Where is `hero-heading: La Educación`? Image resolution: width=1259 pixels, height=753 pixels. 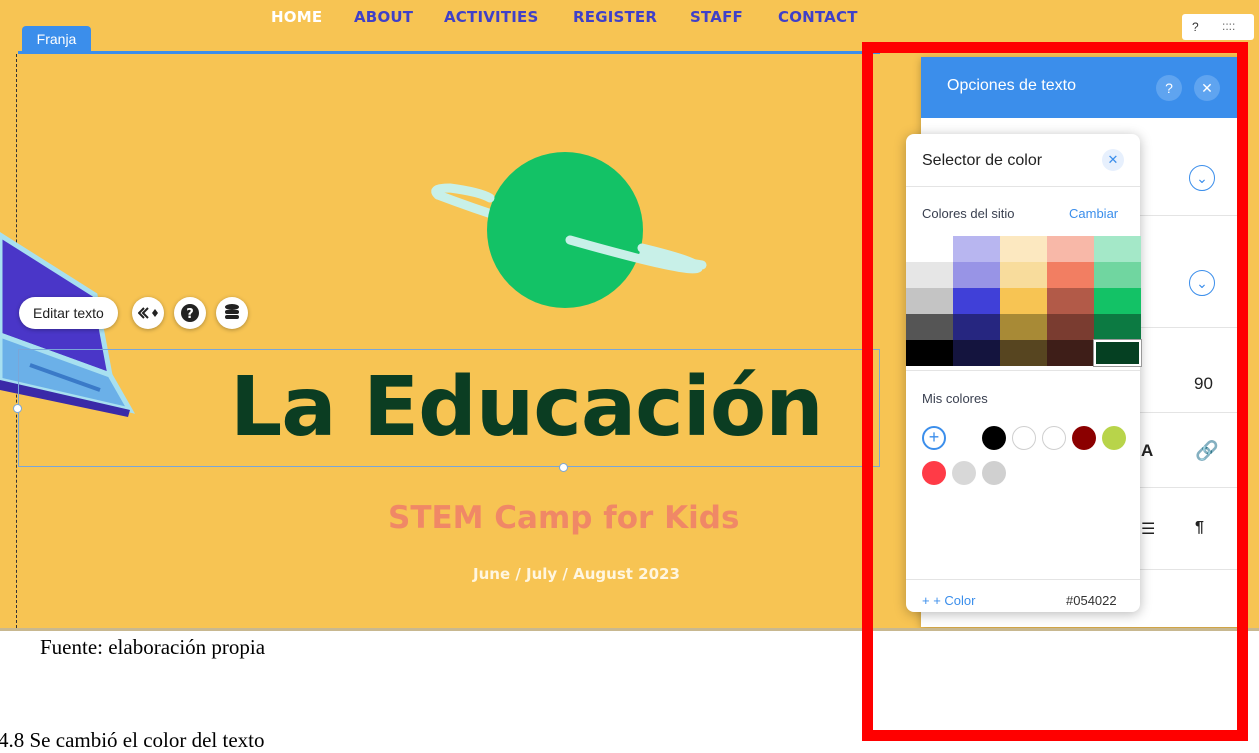
hero-heading: La Educación is located at coordinates (527, 407).